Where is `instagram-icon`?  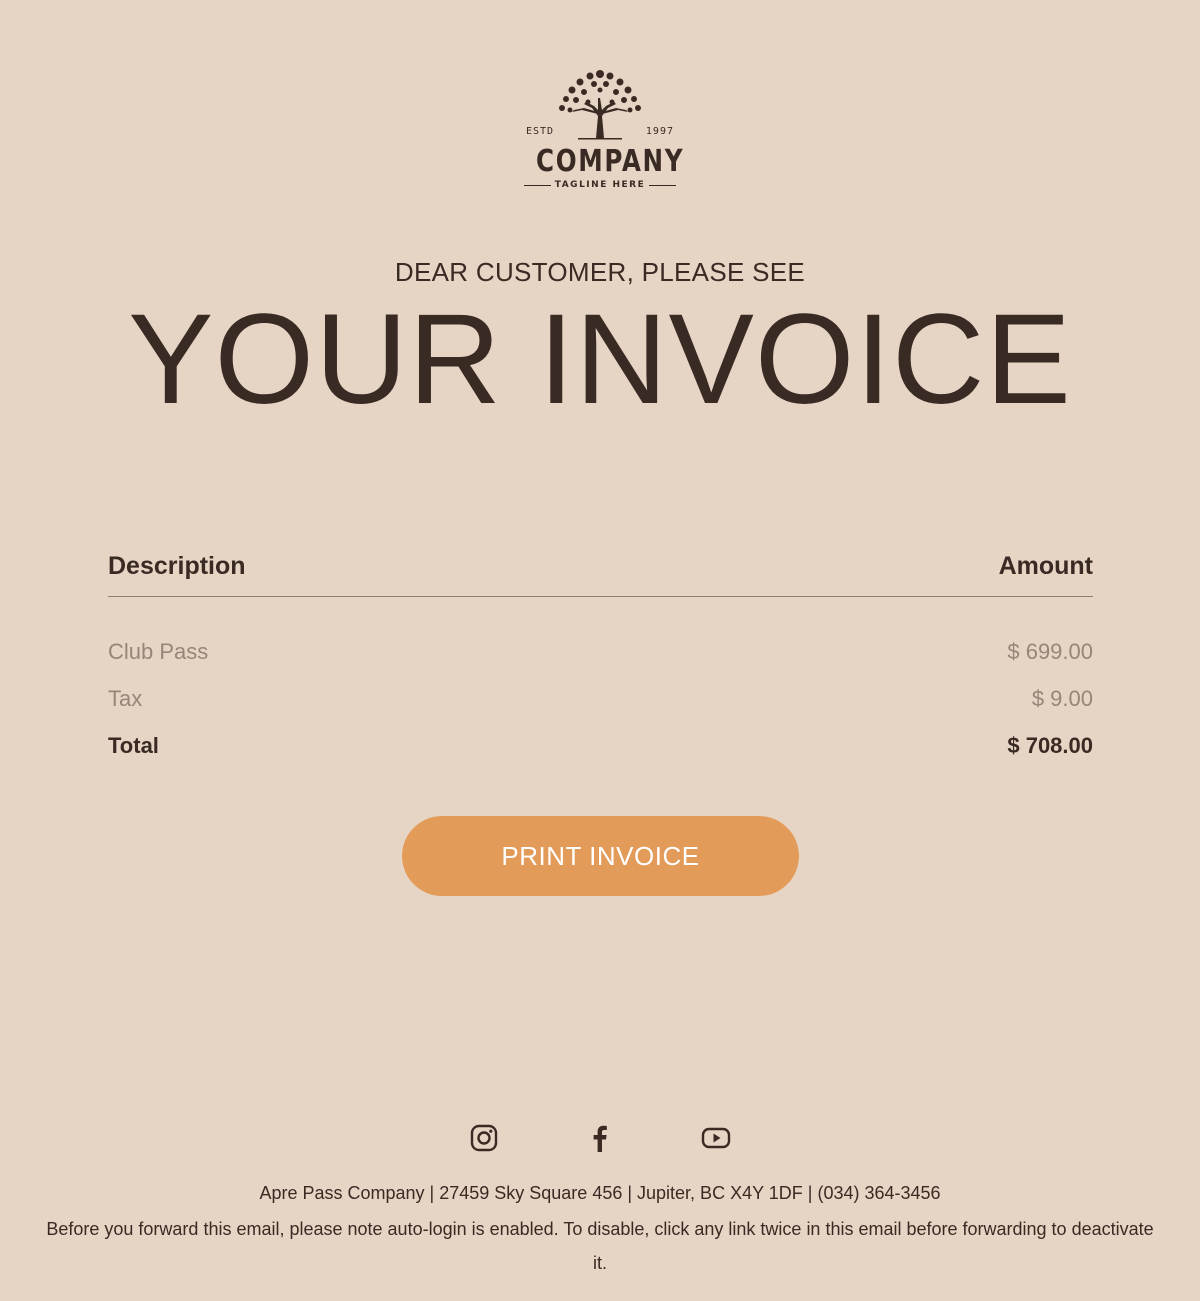
instagram-icon is located at coordinates (484, 1138).